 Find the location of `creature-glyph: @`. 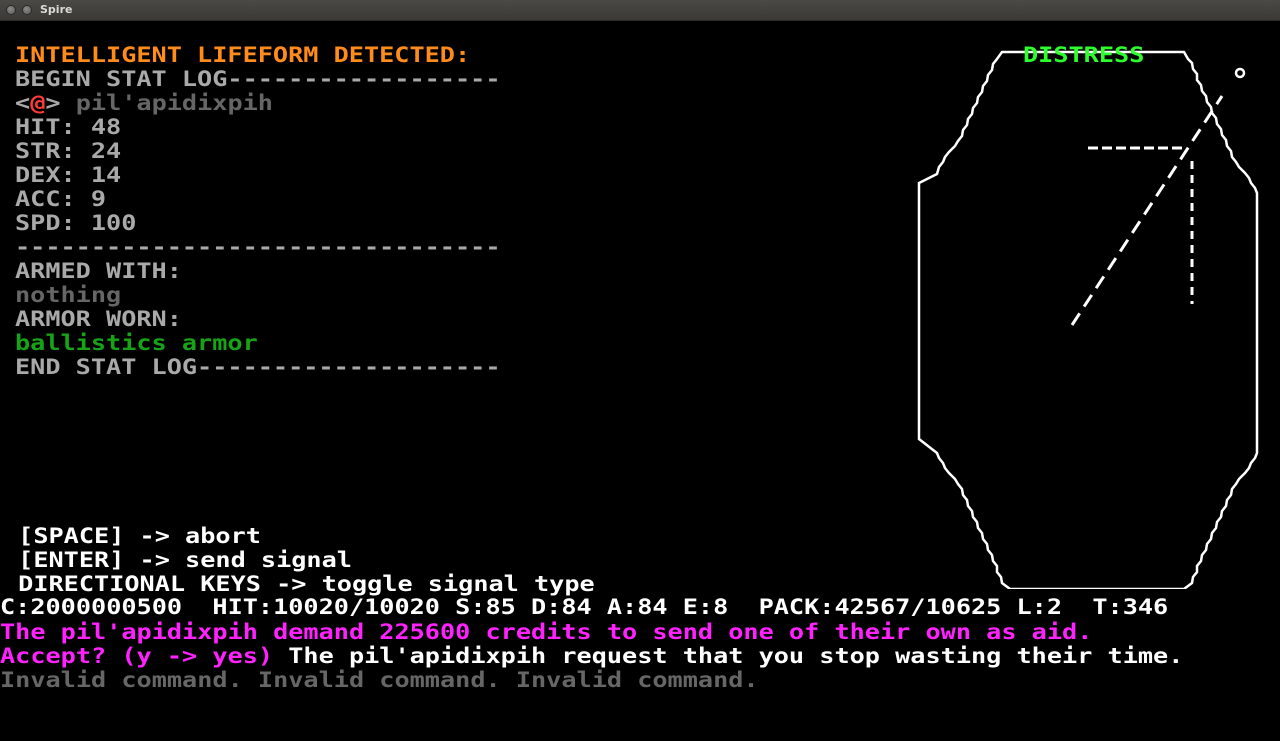

creature-glyph: @ is located at coordinates (38, 103).